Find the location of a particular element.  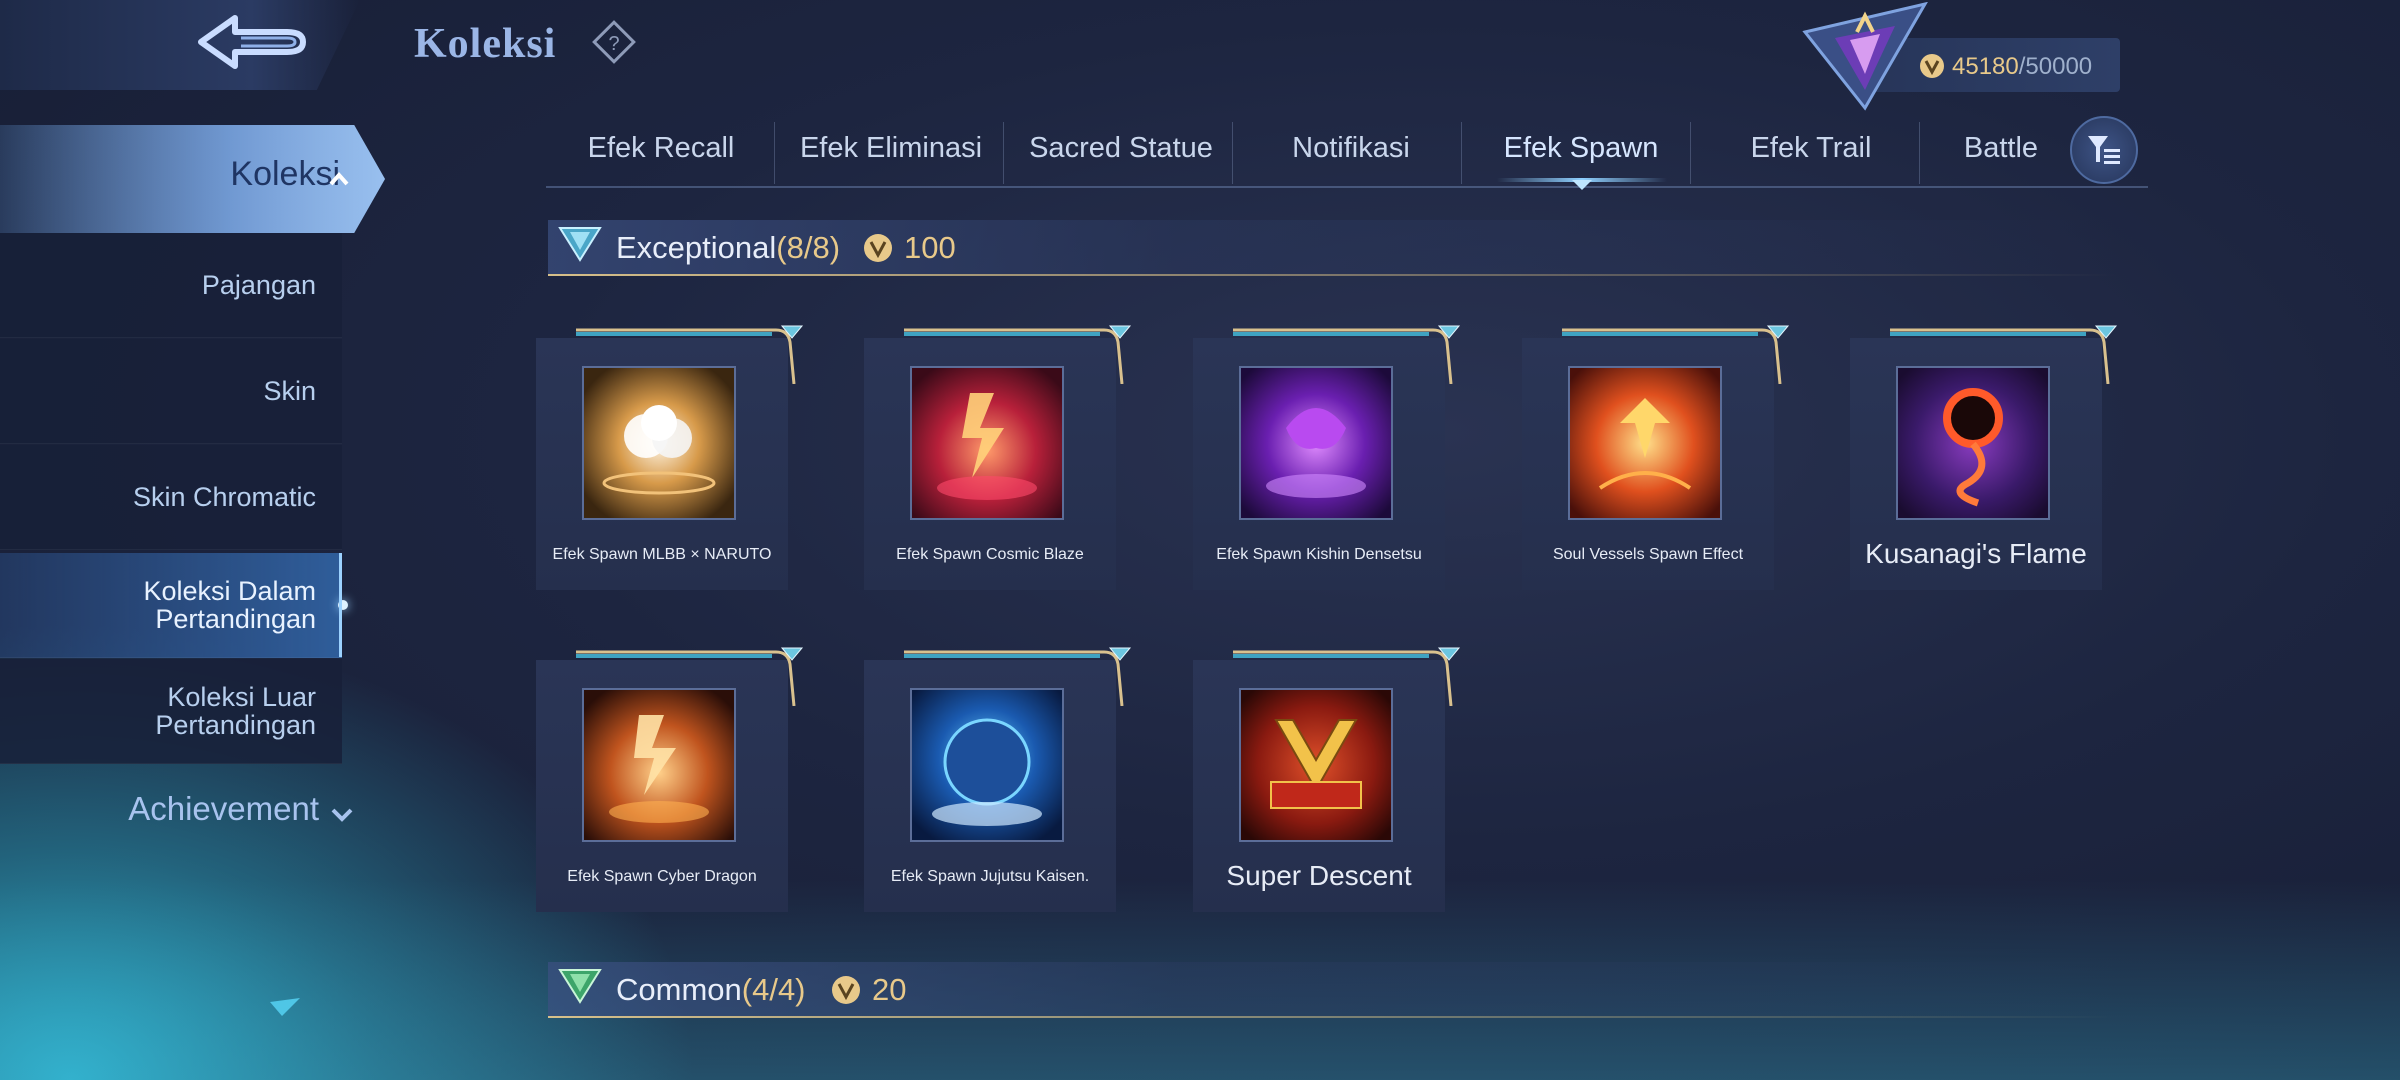

collection-card: Super Descent is located at coordinates (1327, 779).